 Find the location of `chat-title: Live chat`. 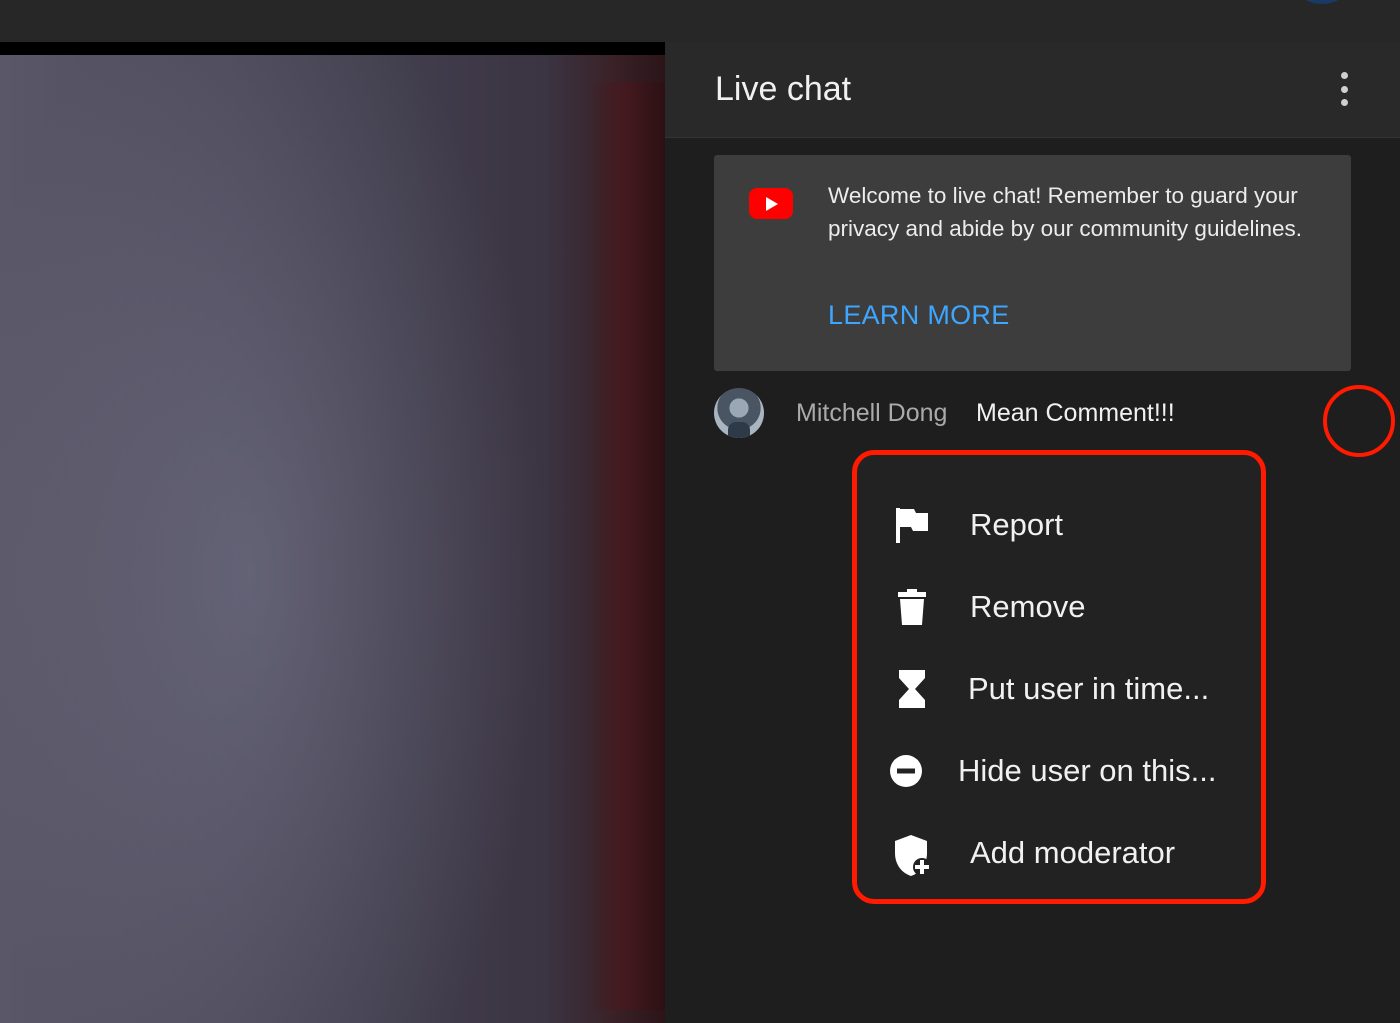

chat-title: Live chat is located at coordinates (783, 89).